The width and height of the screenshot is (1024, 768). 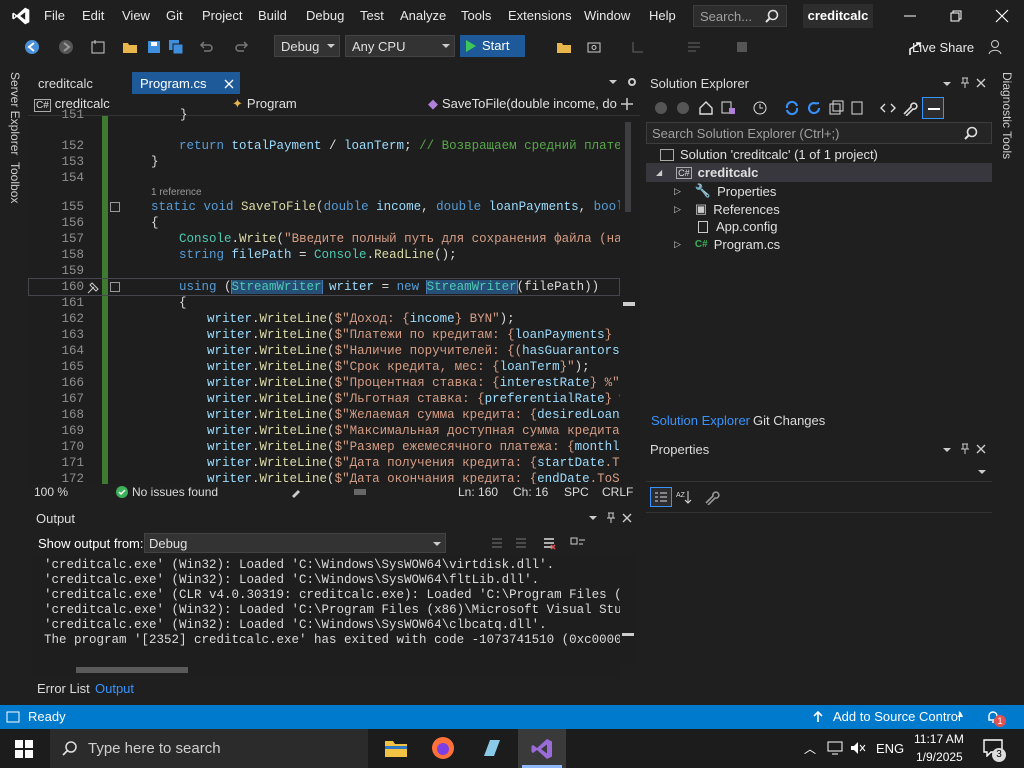 What do you see at coordinates (24, 749) in the screenshot?
I see `windows-start-icon` at bounding box center [24, 749].